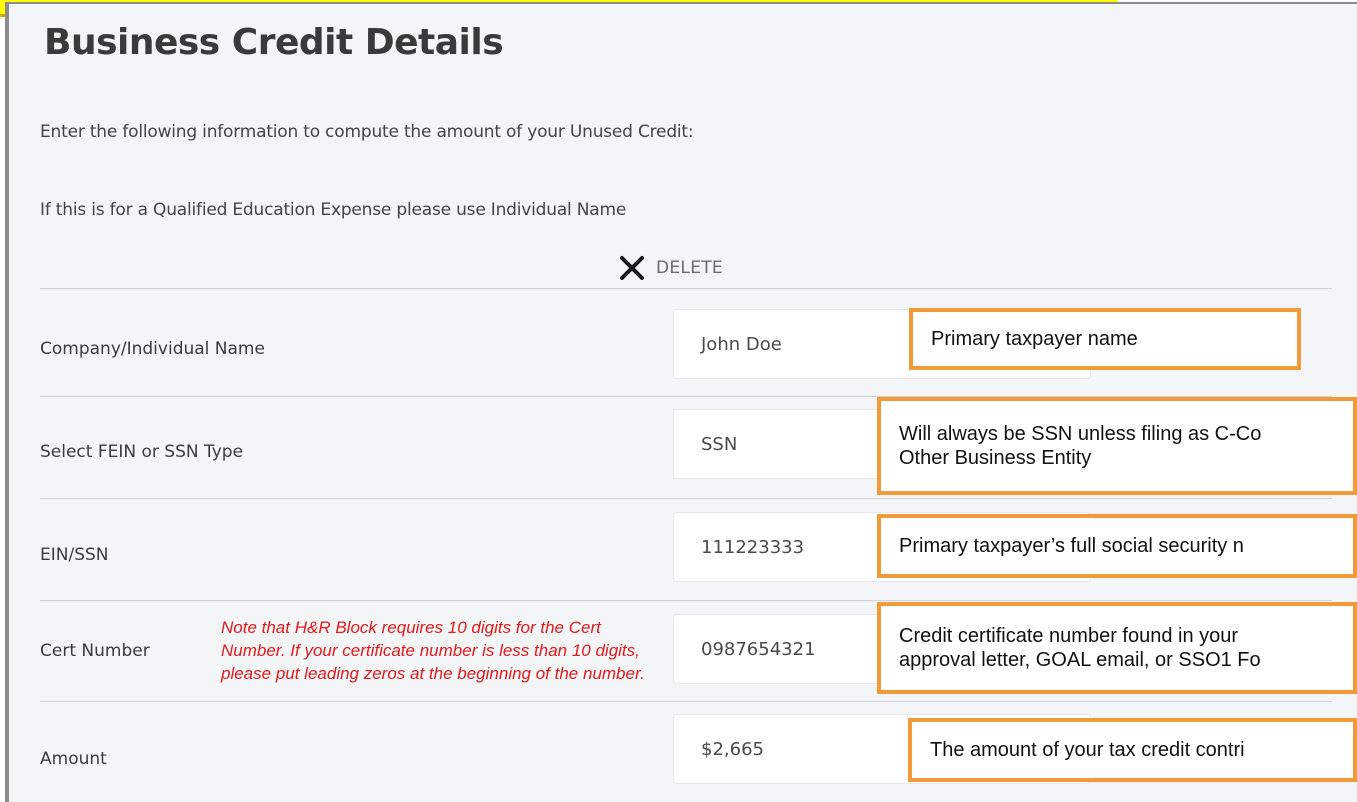 The height and width of the screenshot is (802, 1357). I want to click on delete-button: DELETE, so click(669, 268).